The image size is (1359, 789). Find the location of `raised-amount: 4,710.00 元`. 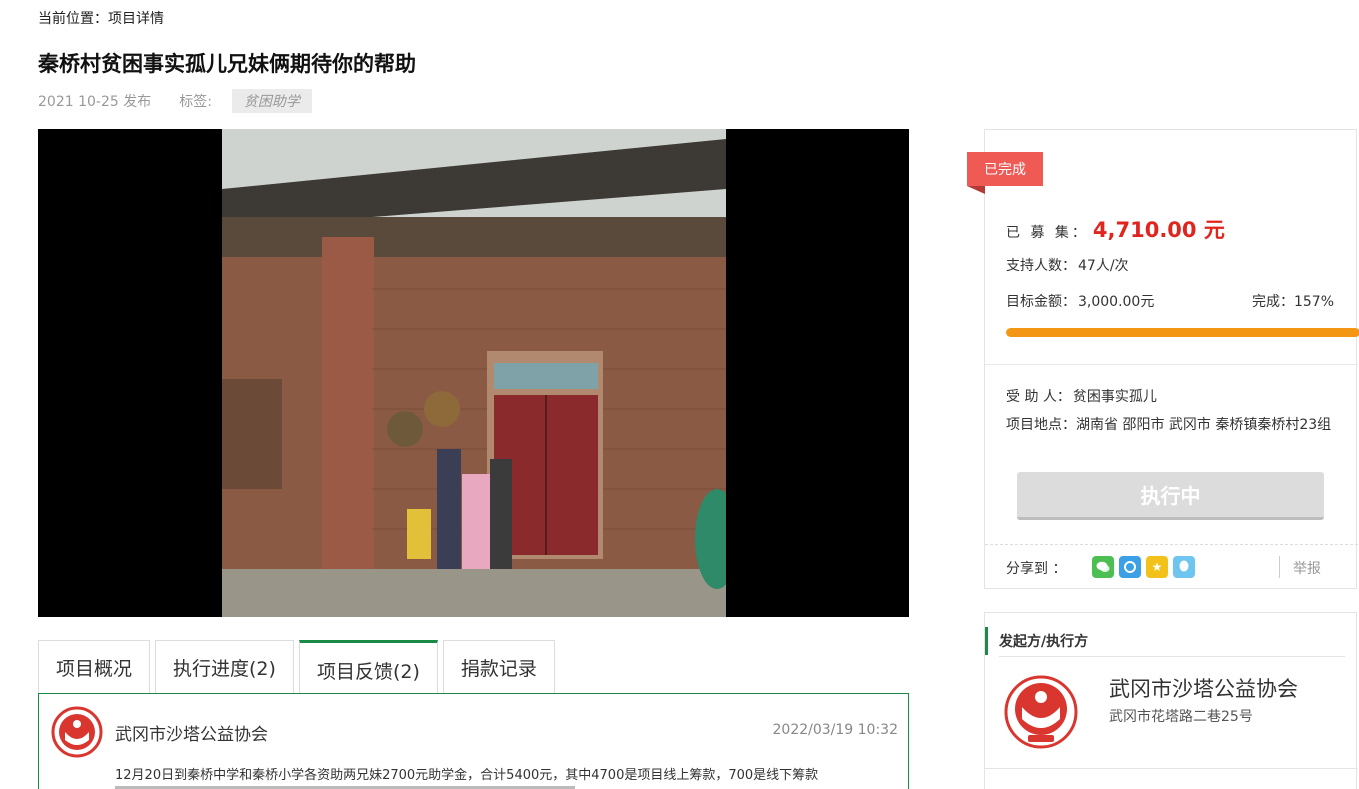

raised-amount: 4,710.00 元 is located at coordinates (1158, 230).